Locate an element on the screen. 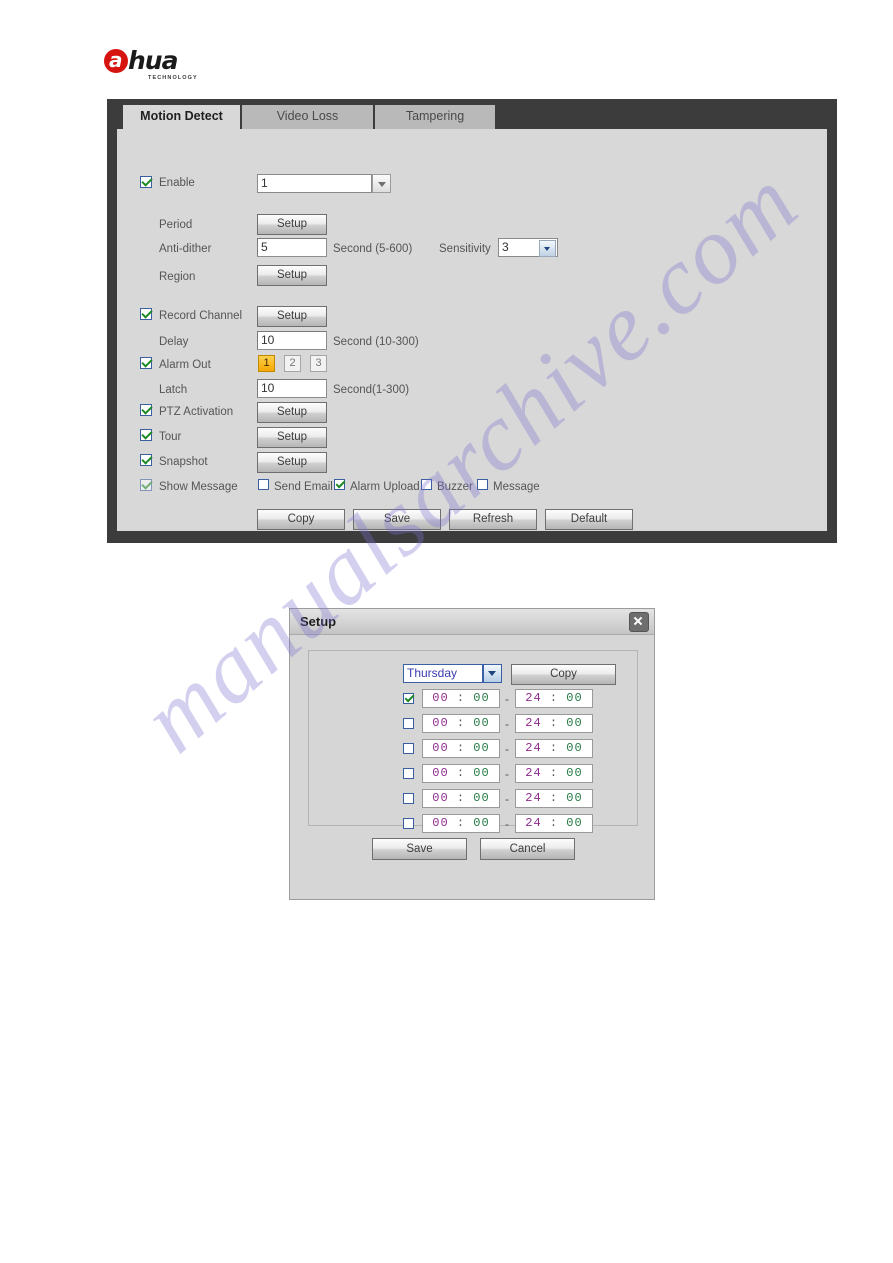 This screenshot has width=893, height=1263. region-label: Region is located at coordinates (177, 277).